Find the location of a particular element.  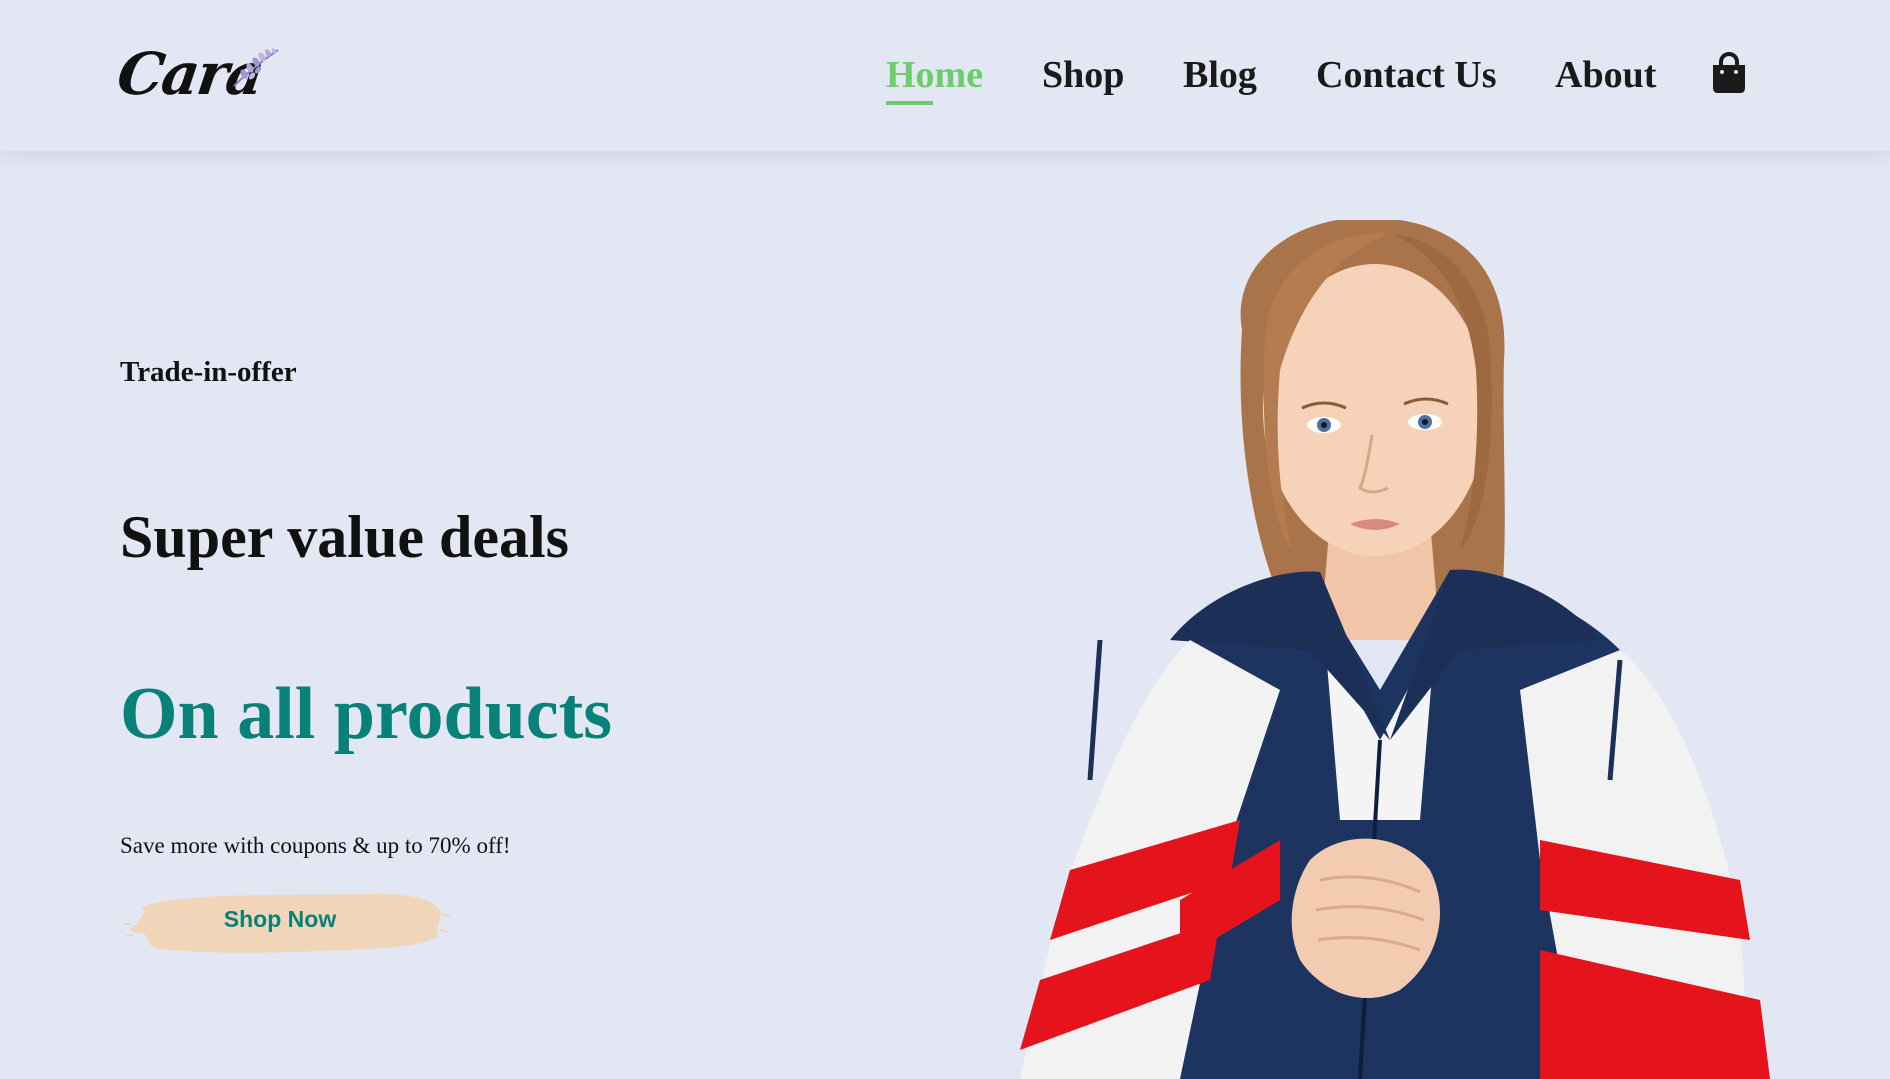

nav-item-blog: Blog is located at coordinates (1220, 75).